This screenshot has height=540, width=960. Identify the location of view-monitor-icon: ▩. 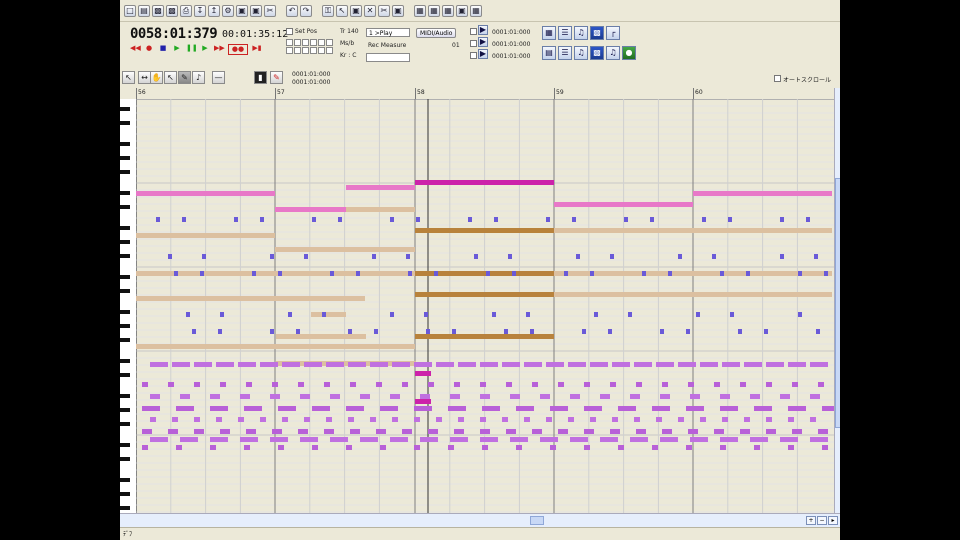
(597, 33).